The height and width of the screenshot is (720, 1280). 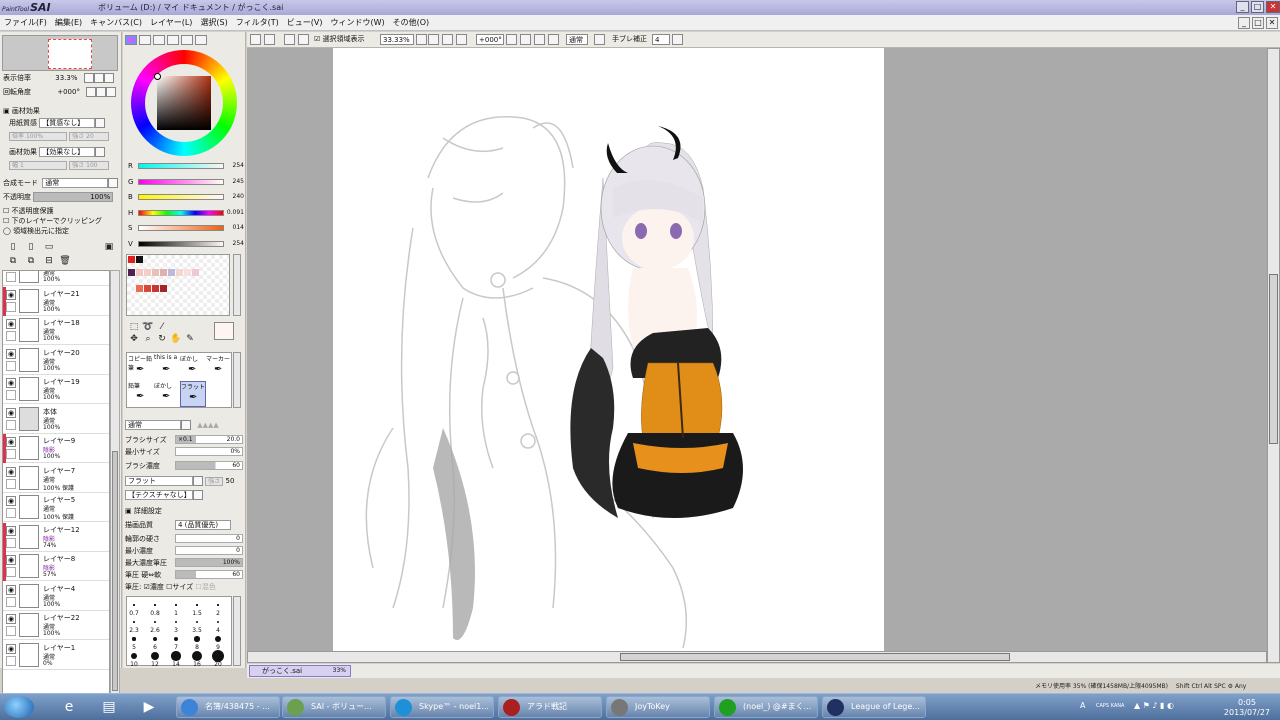 I want to click on swatch-skin2, so click(x=187, y=272).